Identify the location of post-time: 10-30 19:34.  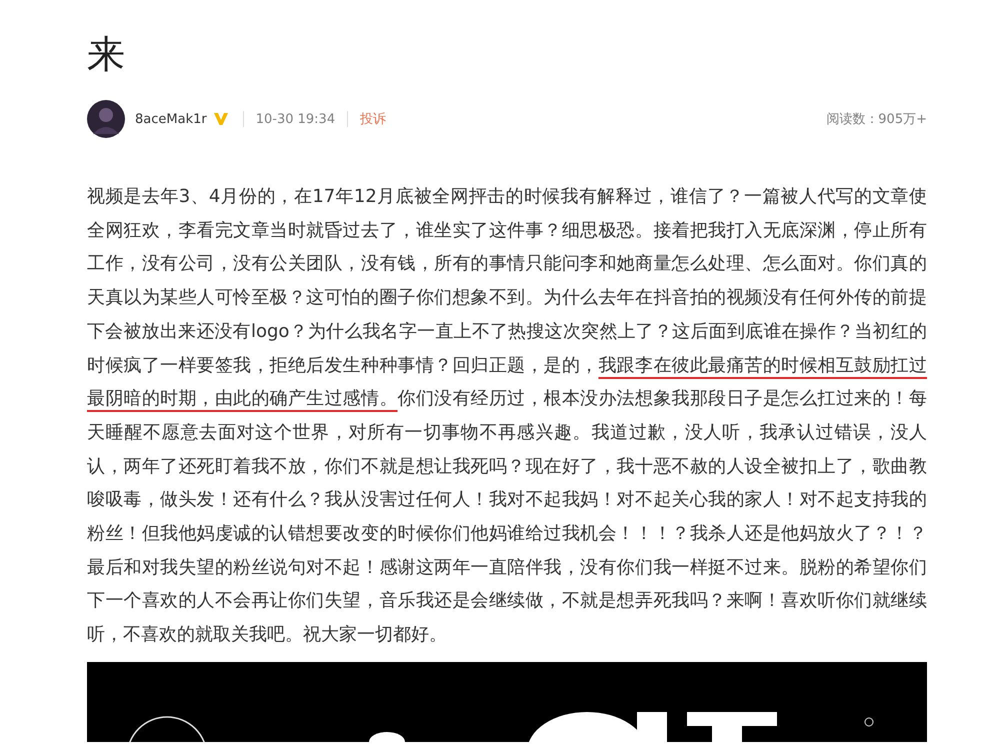
(296, 119).